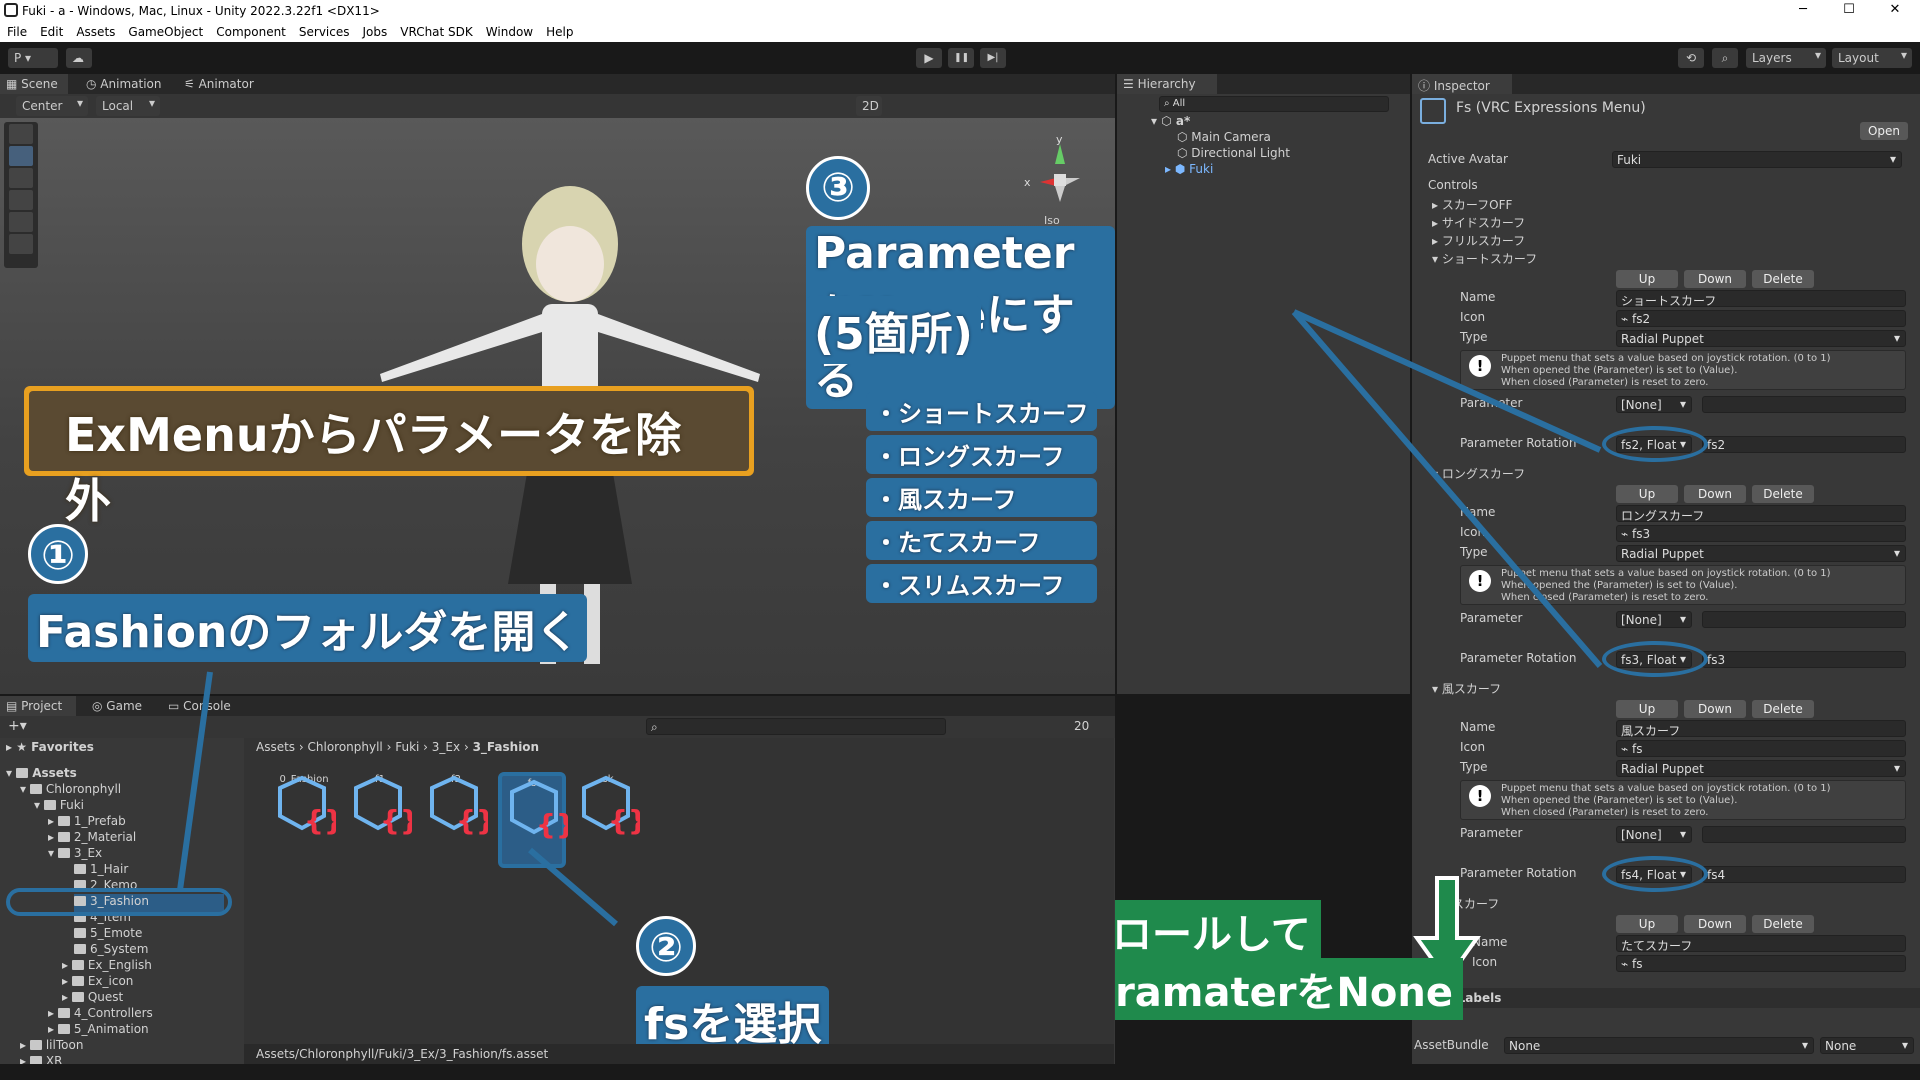 The height and width of the screenshot is (1080, 1920). Describe the element at coordinates (1478, 474) in the screenshot. I see `control-foldout: ▾ ロングスカーフ` at that location.